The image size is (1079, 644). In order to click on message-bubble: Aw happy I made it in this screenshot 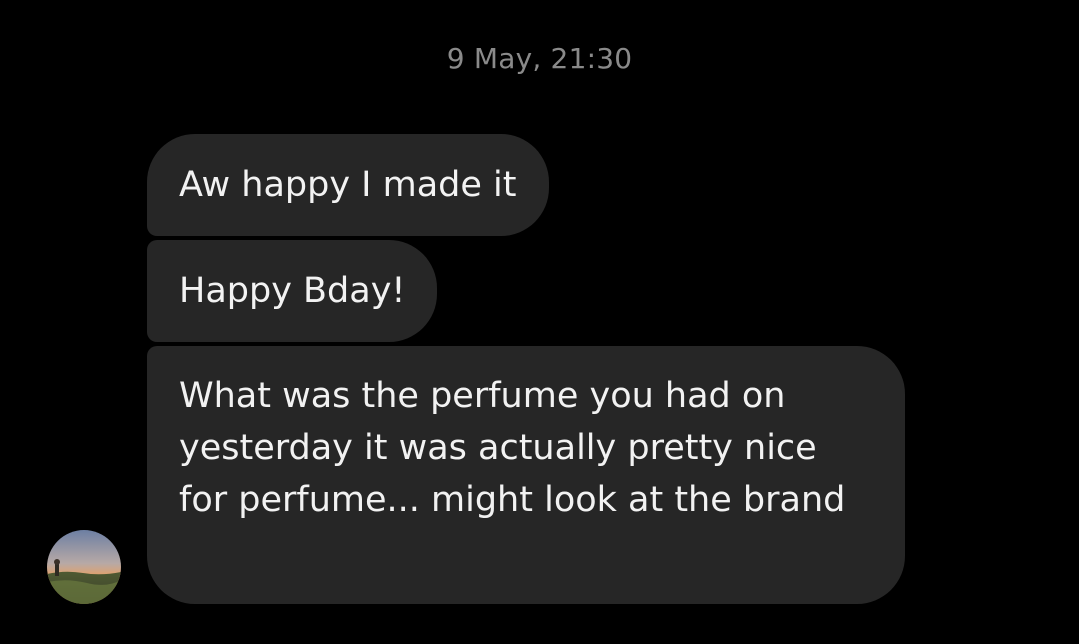, I will do `click(348, 185)`.